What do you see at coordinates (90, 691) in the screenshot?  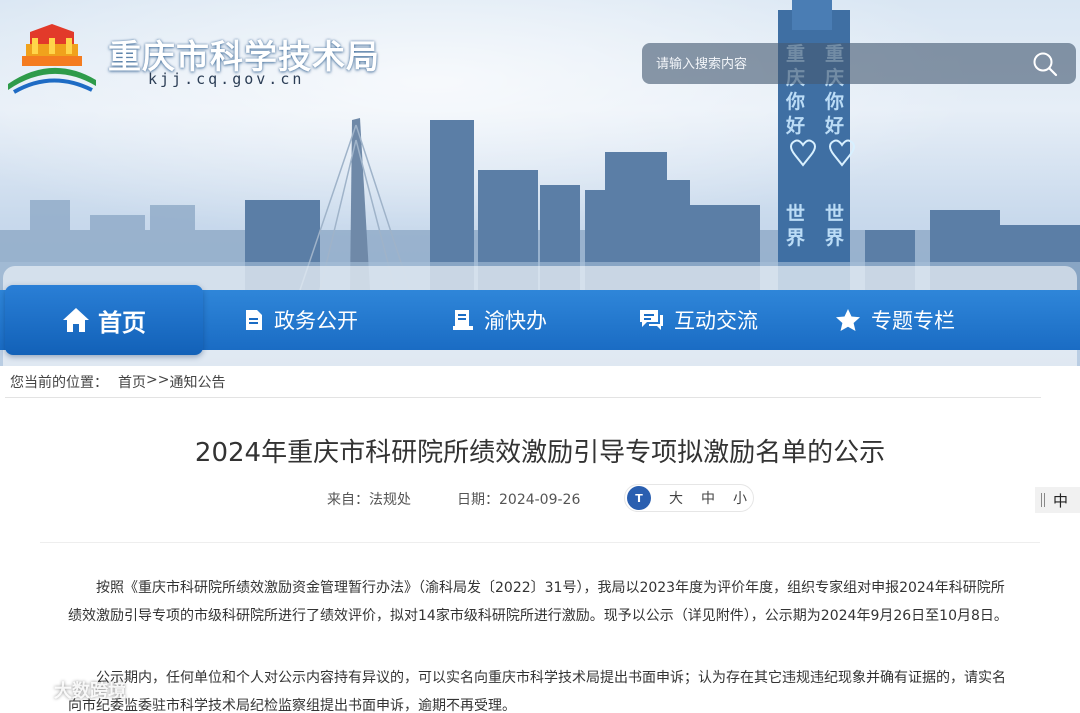 I see `watermark-text: 大数跨境` at bounding box center [90, 691].